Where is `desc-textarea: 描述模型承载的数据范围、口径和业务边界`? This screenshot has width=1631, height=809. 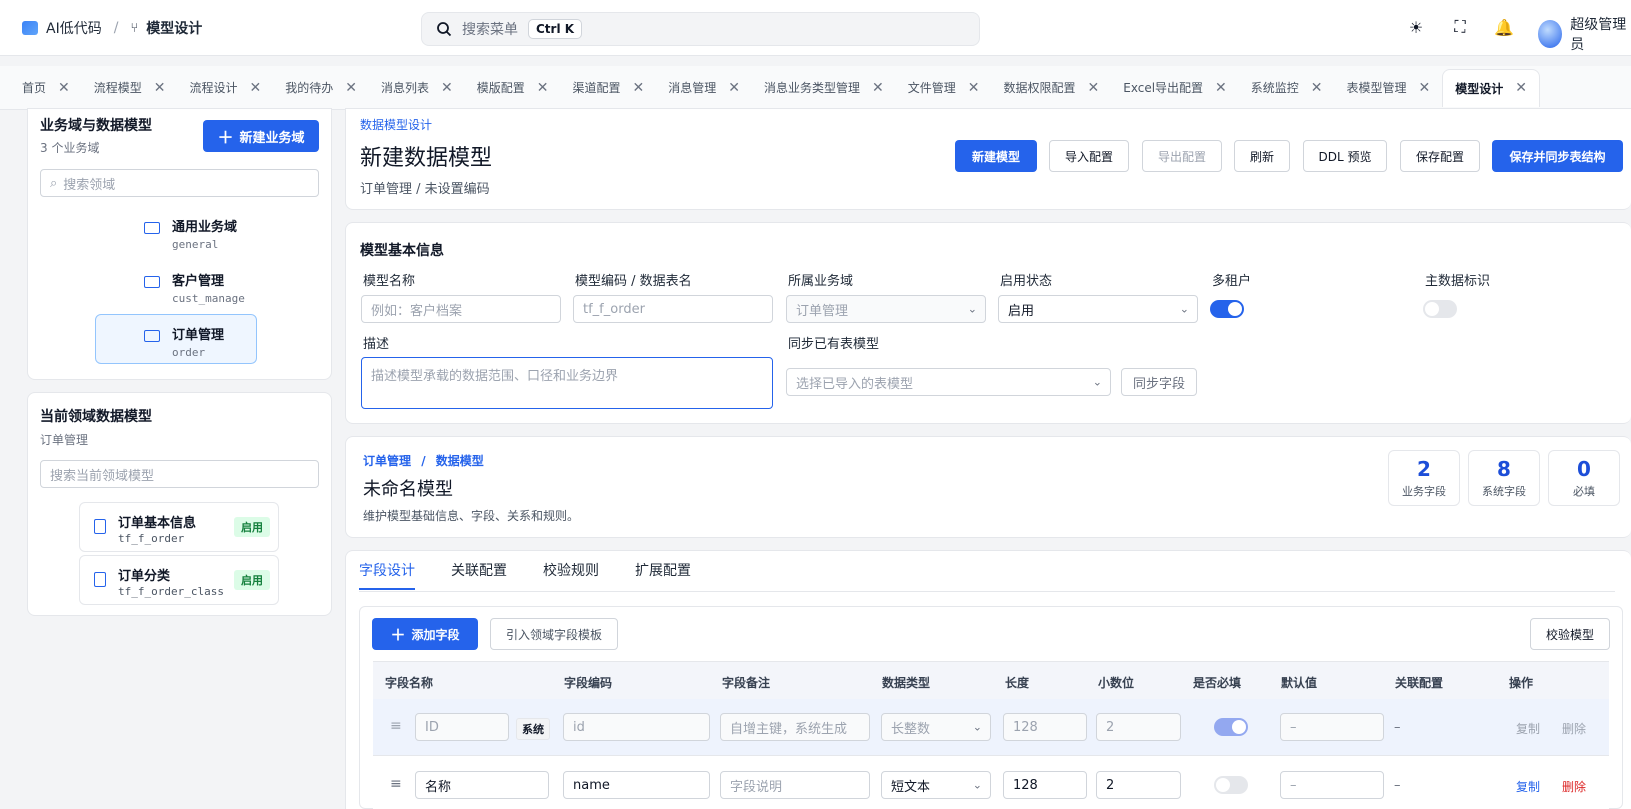
desc-textarea: 描述模型承载的数据范围、口径和业务边界 is located at coordinates (567, 383).